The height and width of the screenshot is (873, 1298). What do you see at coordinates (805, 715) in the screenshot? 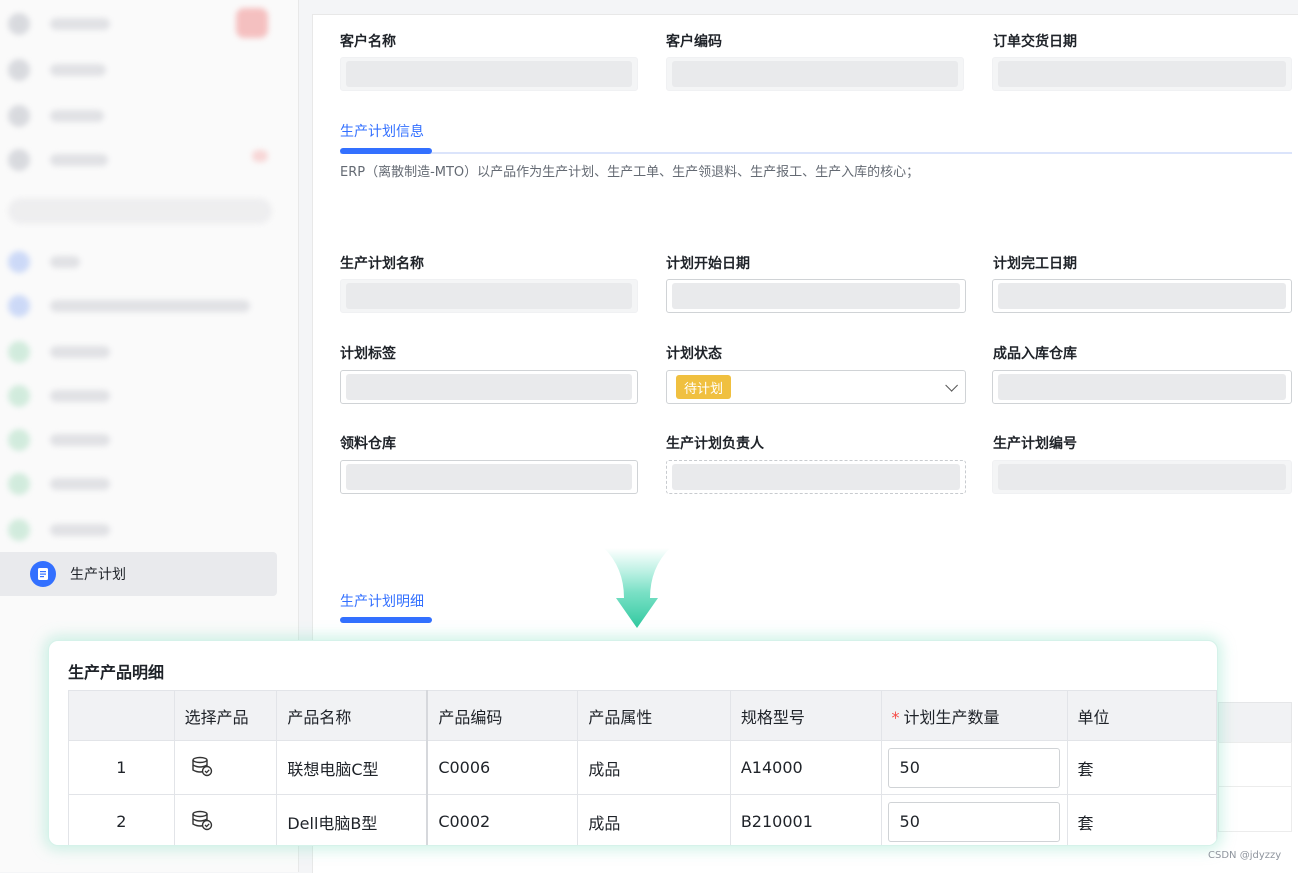
I see `column-header-spec: 规格型号` at bounding box center [805, 715].